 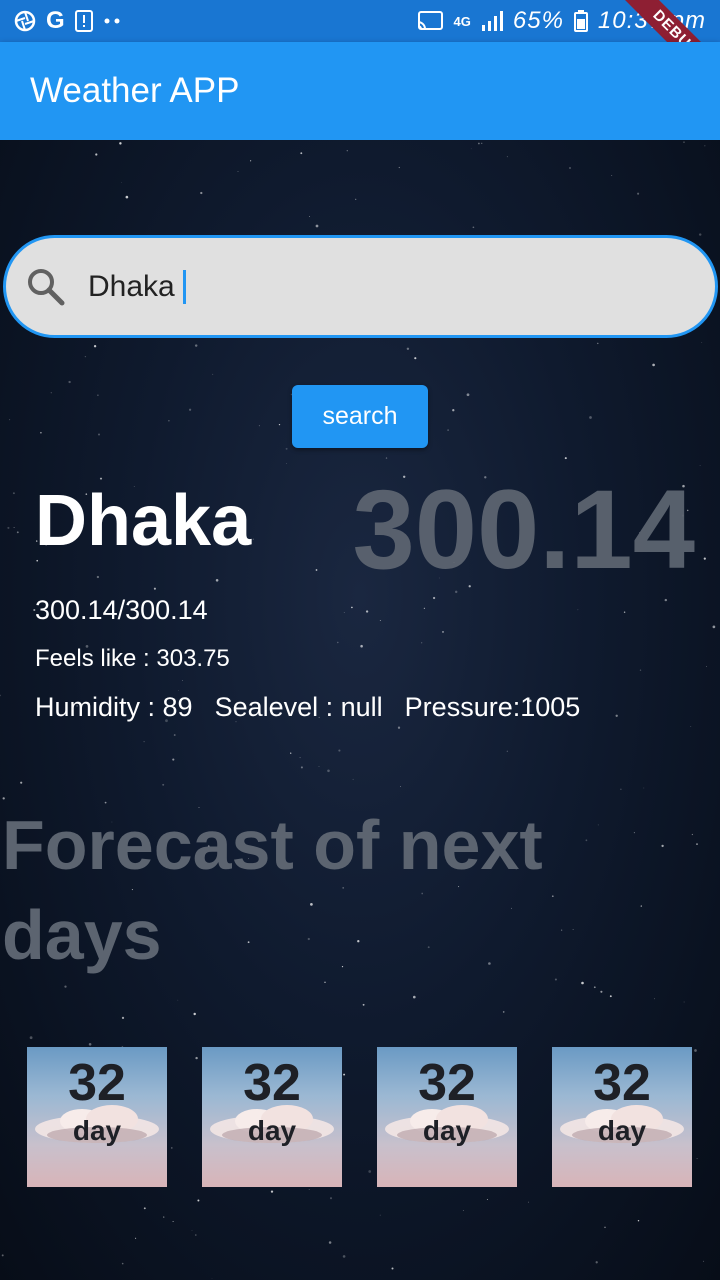 I want to click on more-dots-icon, so click(x=112, y=21).